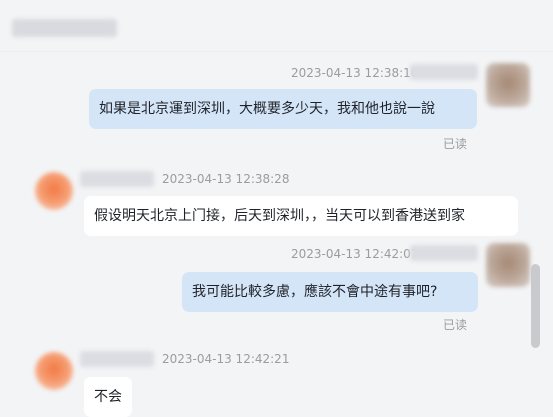 The width and height of the screenshot is (553, 417). What do you see at coordinates (267, 109) in the screenshot?
I see `message-text: 如果是北京運到深圳，大概要多少天，我和他也說一說` at bounding box center [267, 109].